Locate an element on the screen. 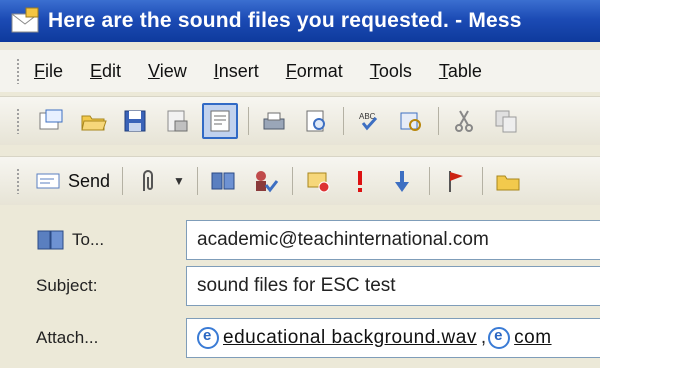 This screenshot has height=368, width=675. open-icon is located at coordinates (94, 123).